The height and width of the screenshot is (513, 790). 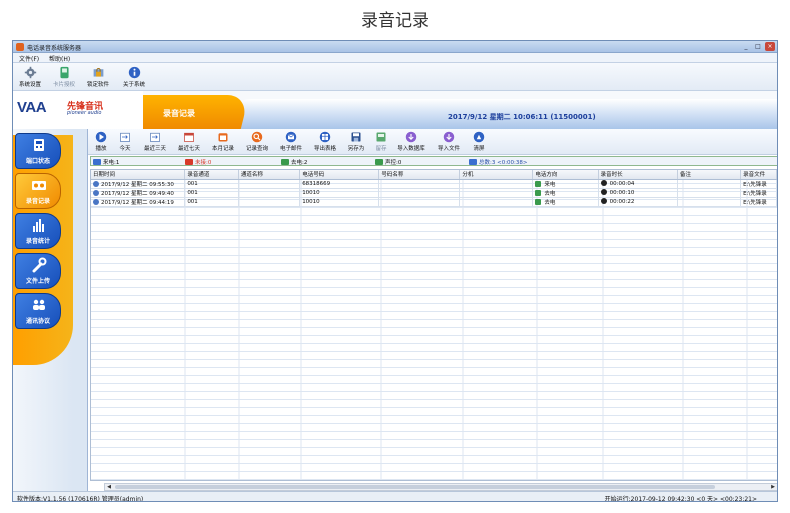 What do you see at coordinates (388, 162) in the screenshot?
I see `voice-activated-count: 声控:0` at bounding box center [388, 162].